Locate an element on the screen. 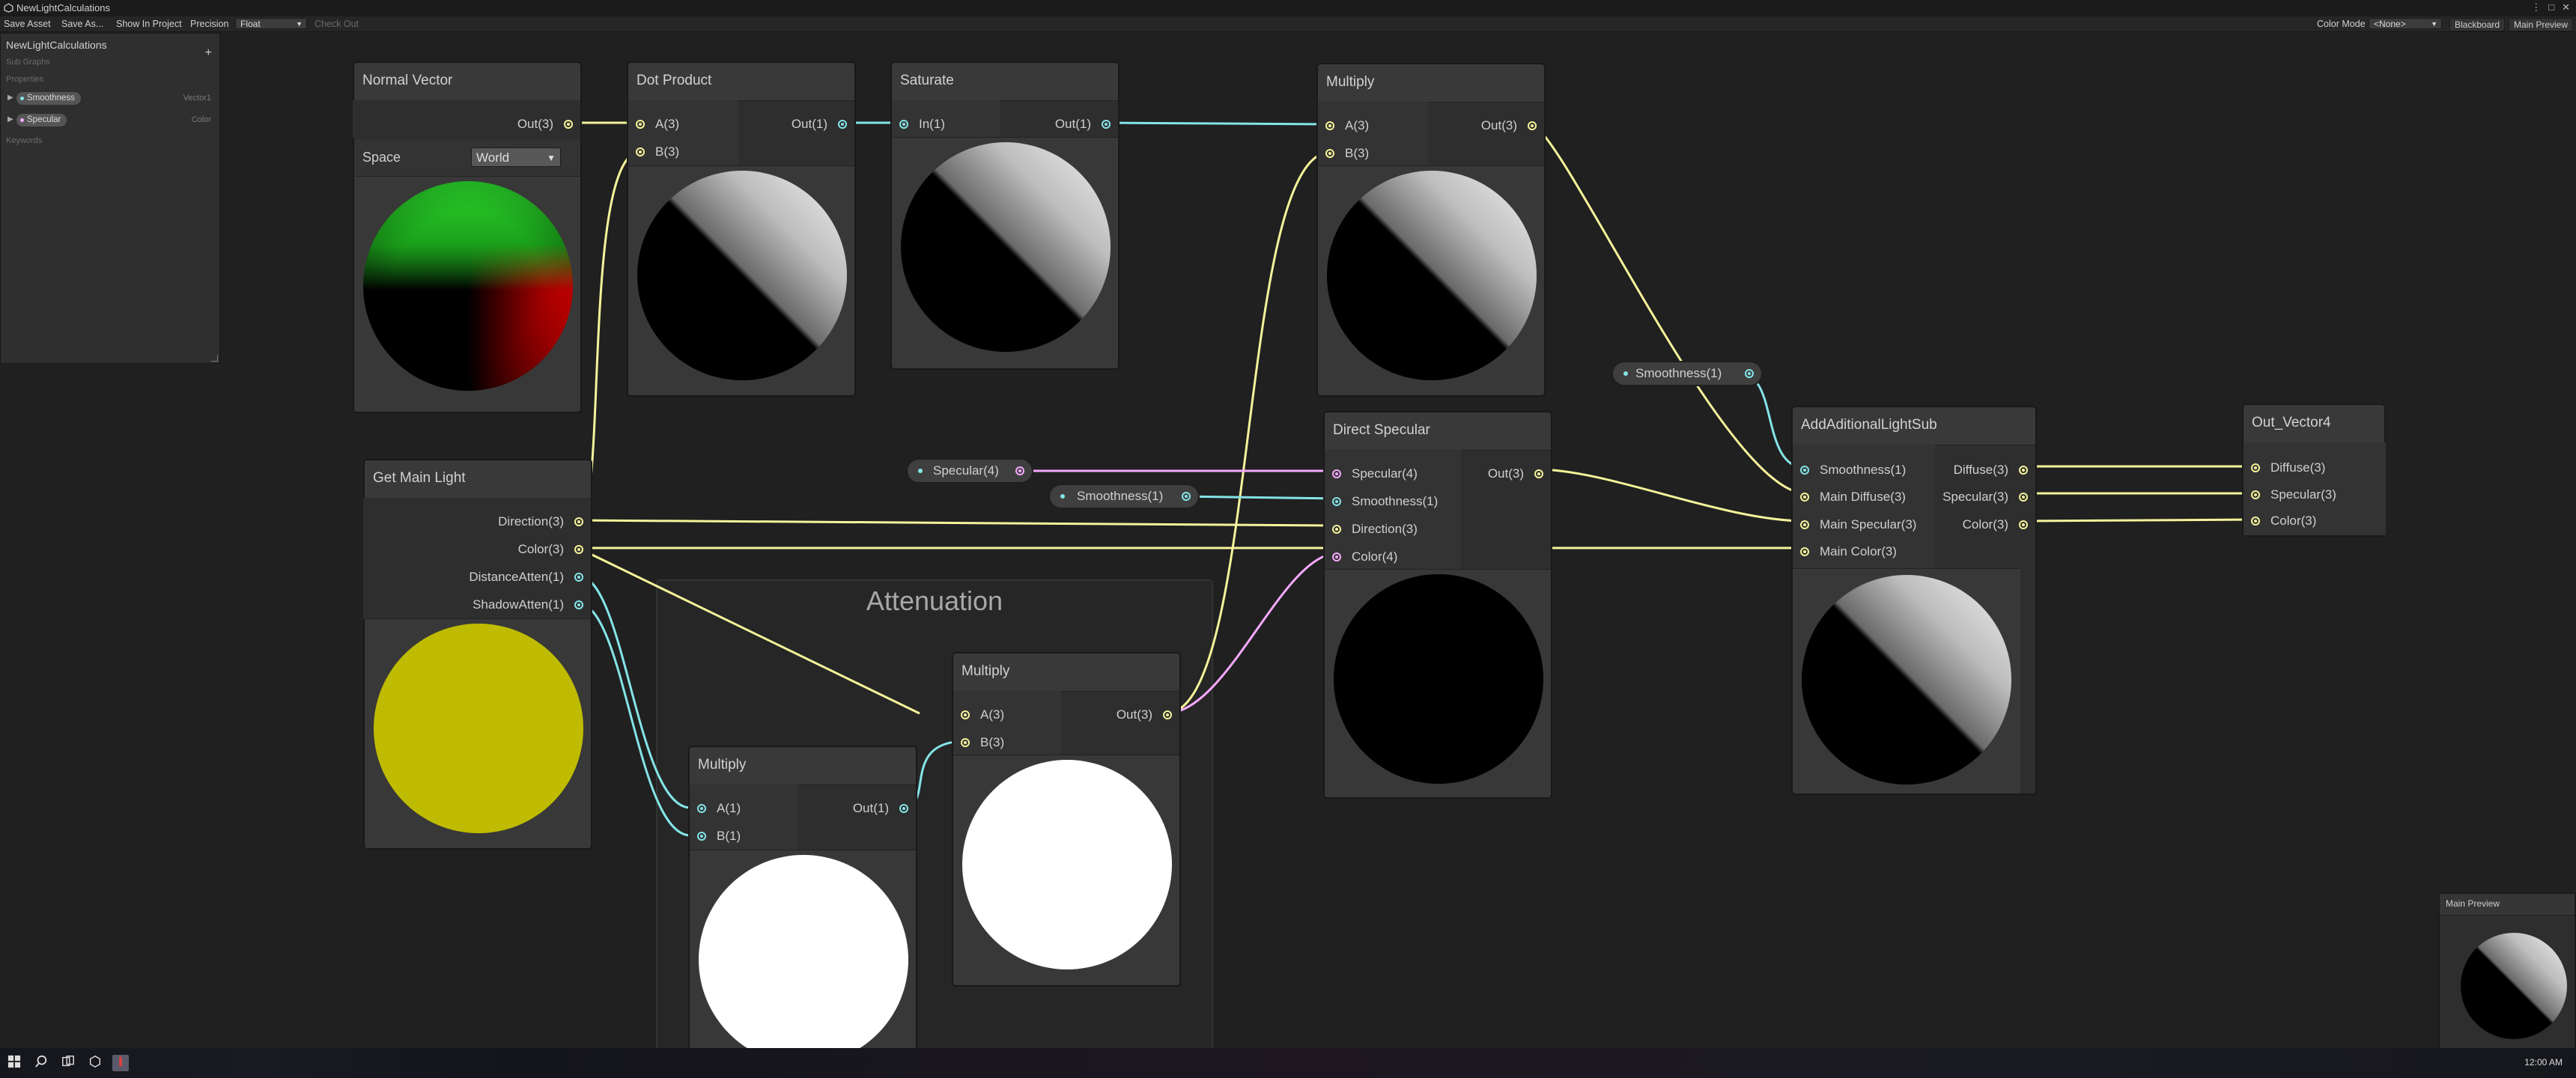 The height and width of the screenshot is (1078, 2576). node-header: Saturate is located at coordinates (1005, 82).